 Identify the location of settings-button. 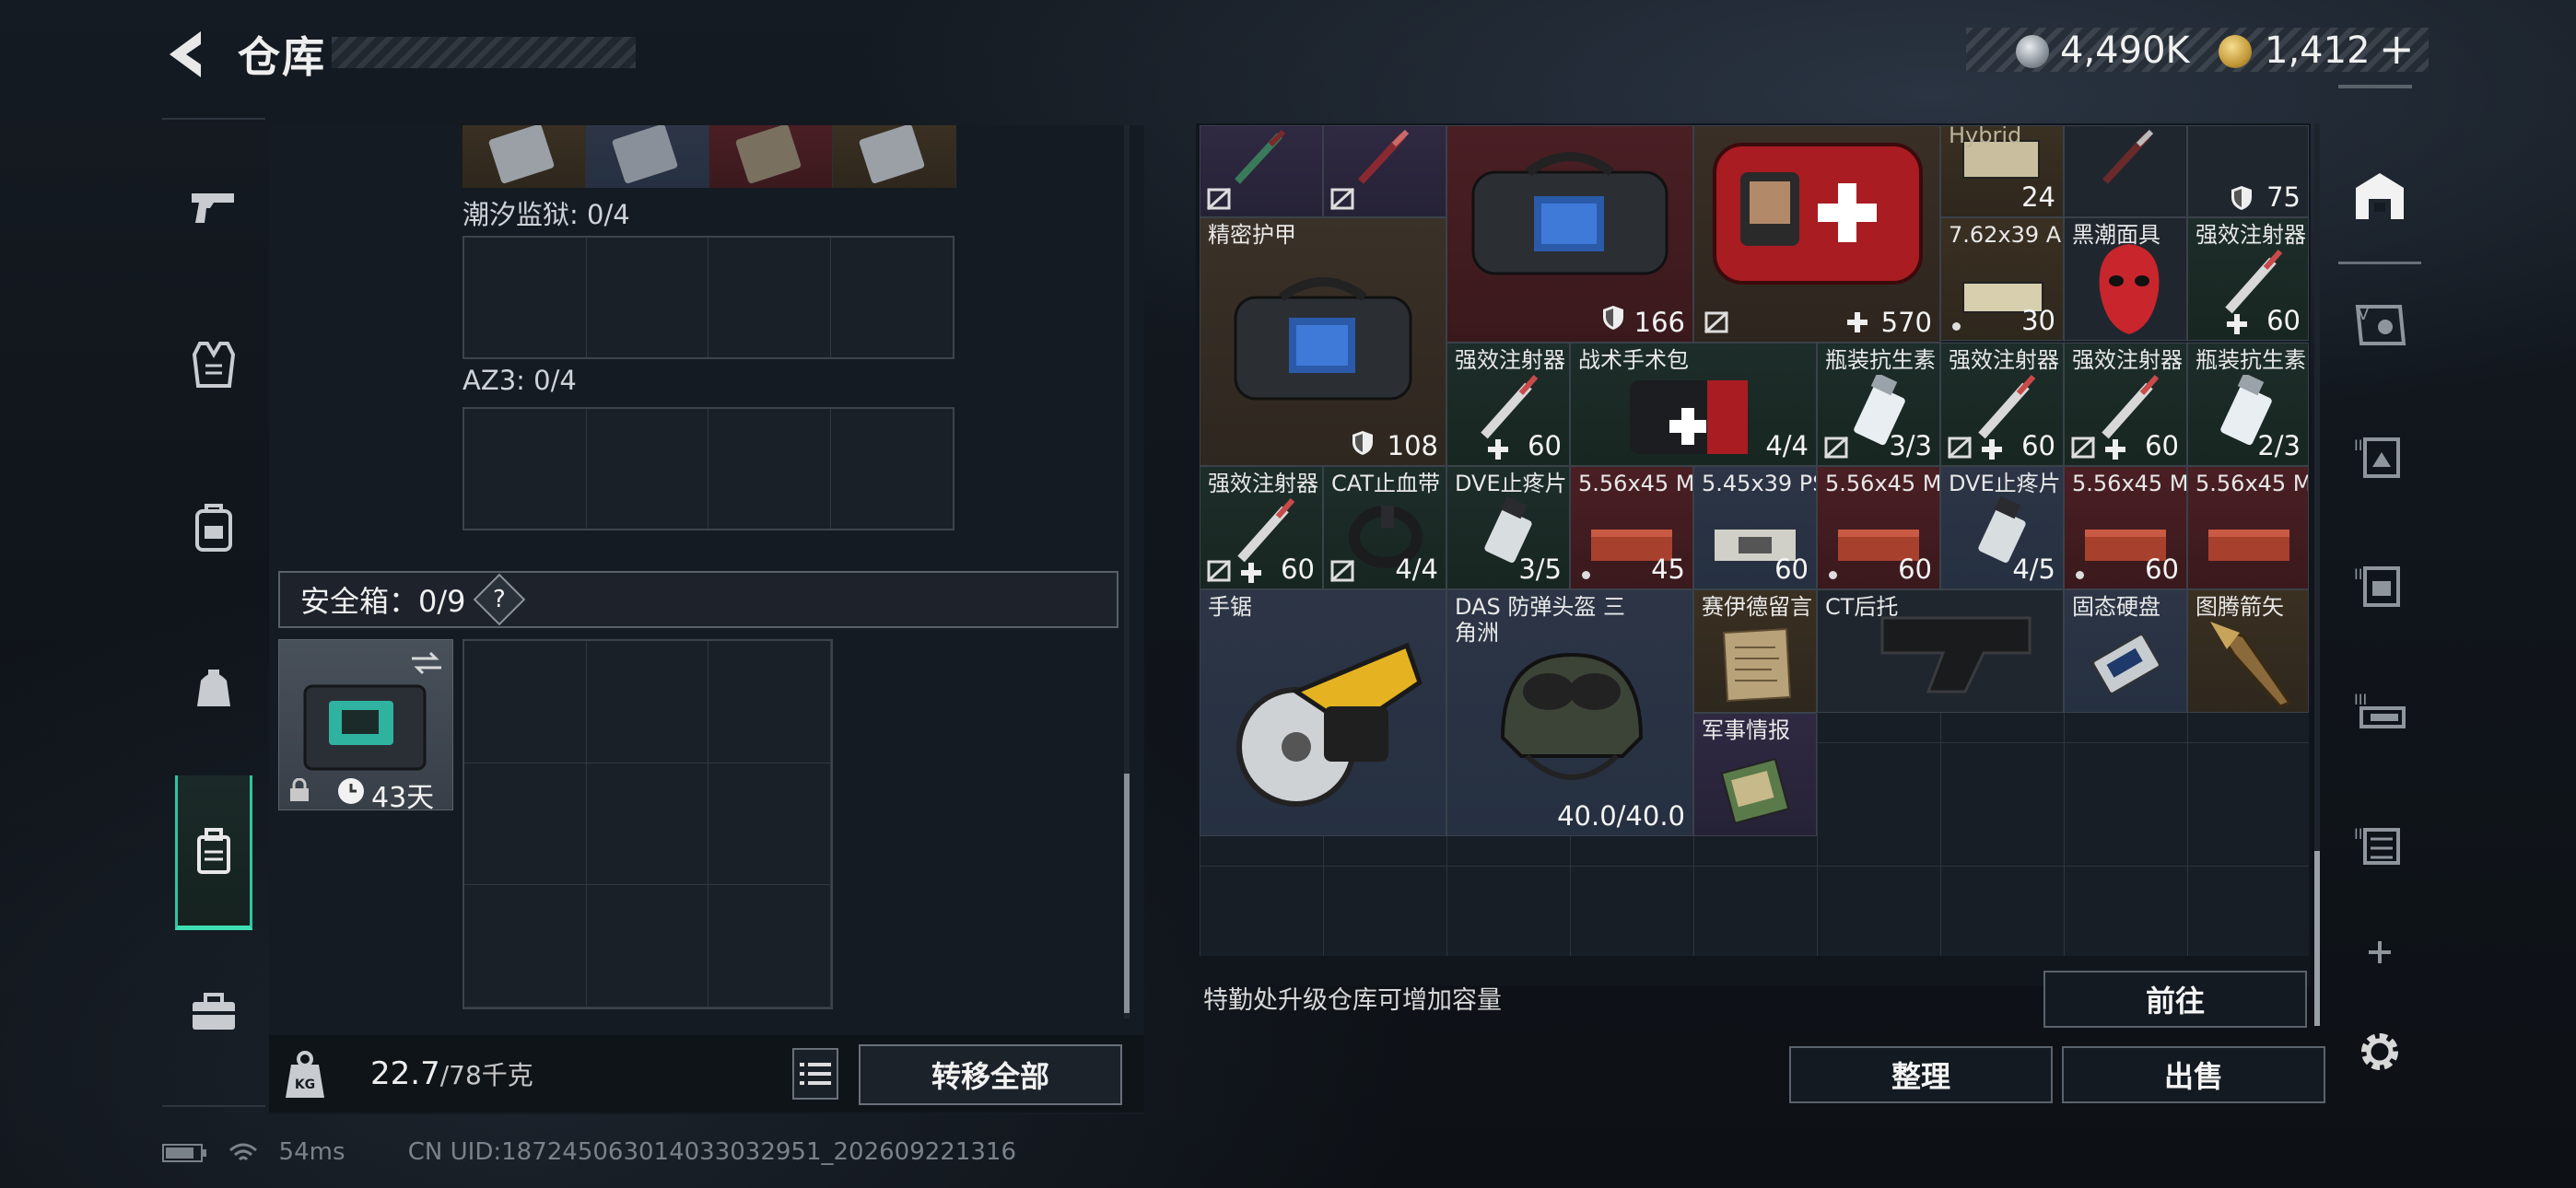
(2379, 1052).